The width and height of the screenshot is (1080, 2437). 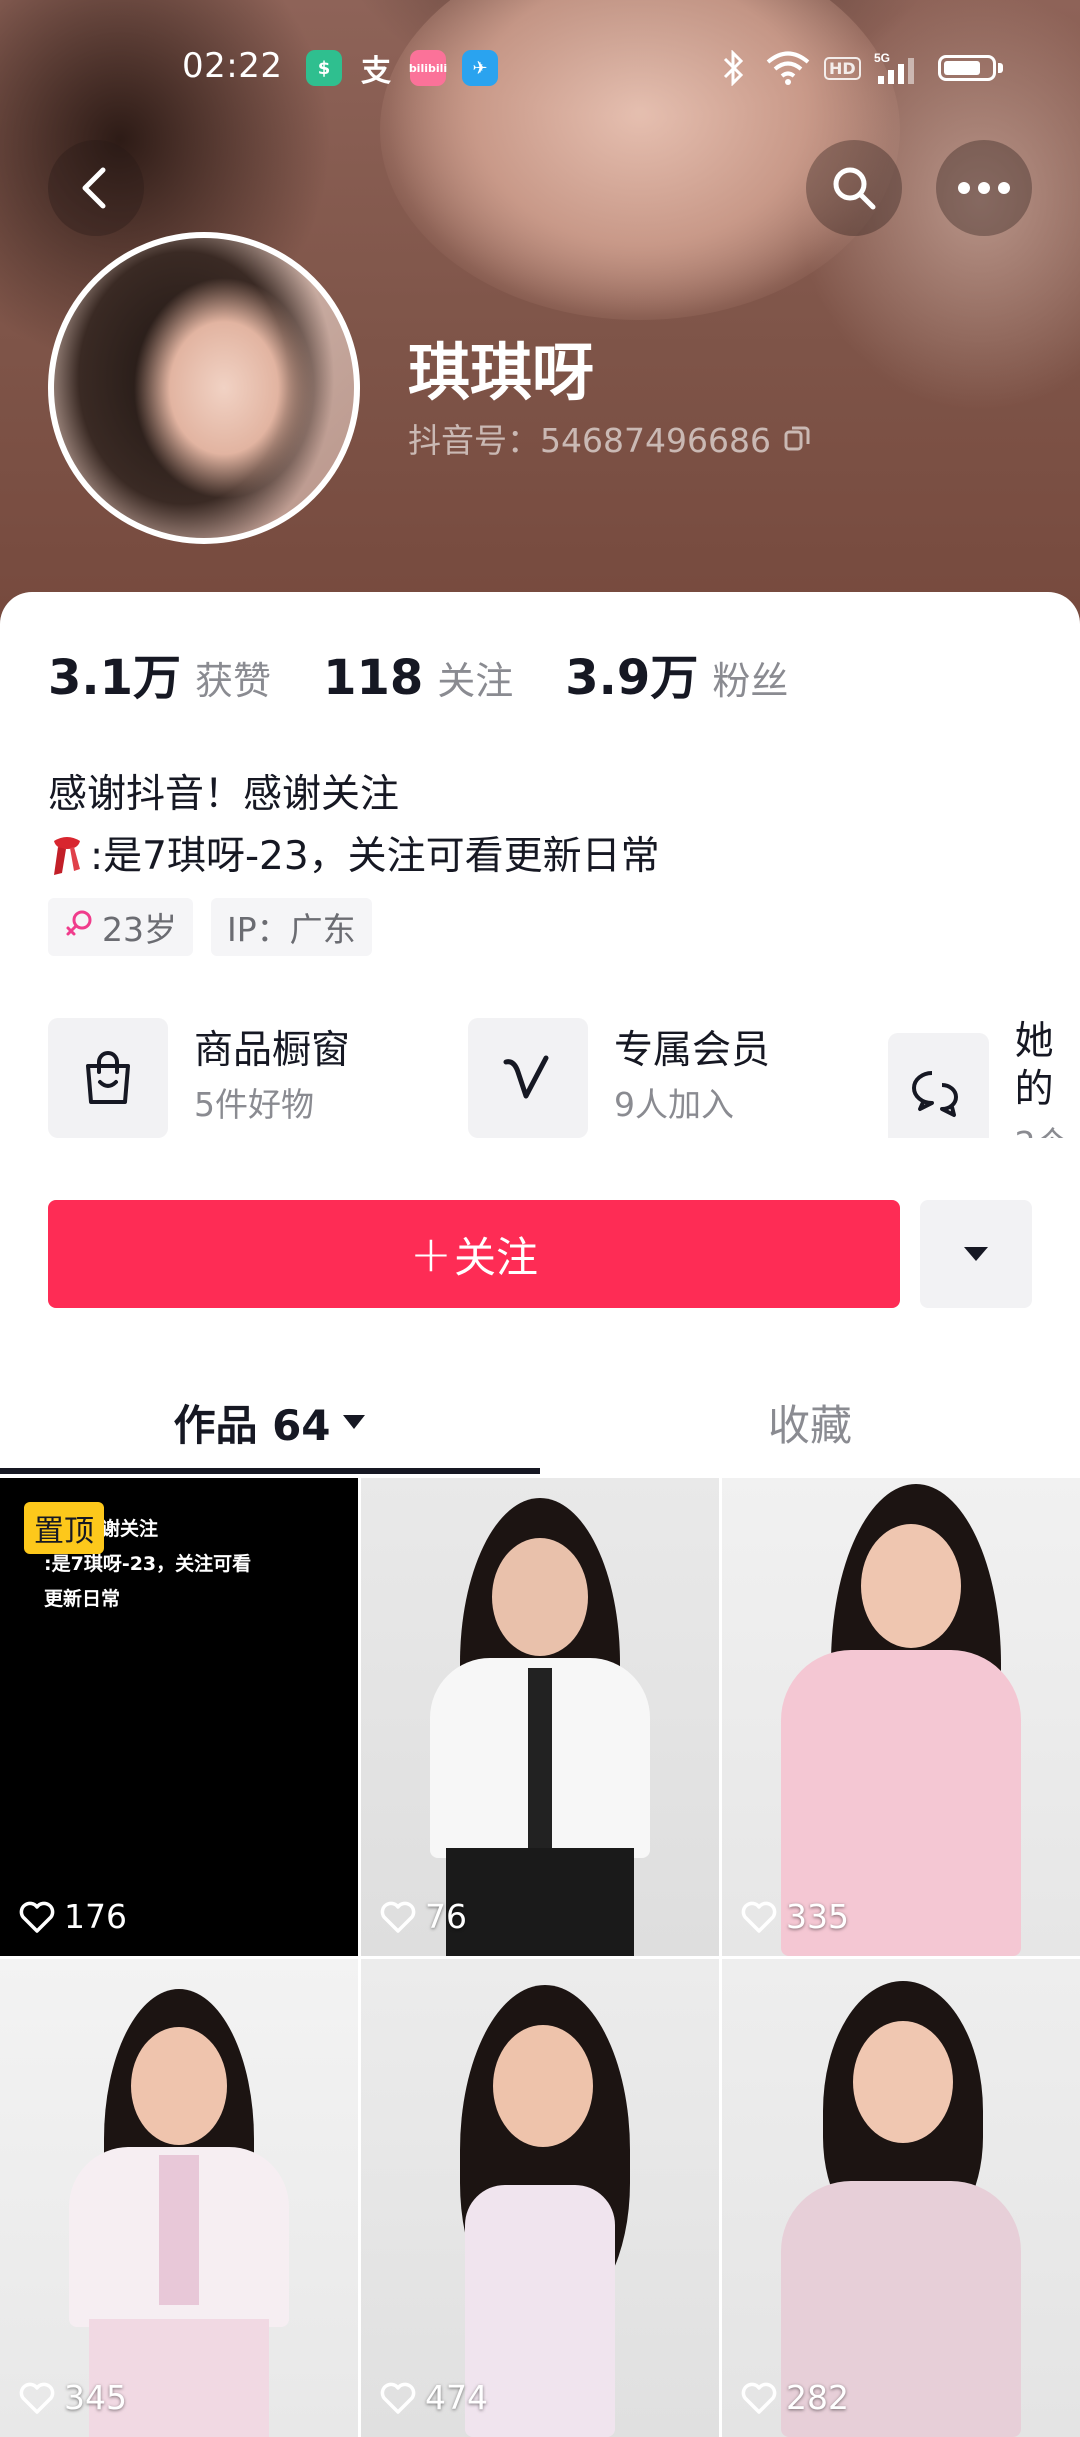 What do you see at coordinates (204, 388) in the screenshot?
I see `profile-avatar` at bounding box center [204, 388].